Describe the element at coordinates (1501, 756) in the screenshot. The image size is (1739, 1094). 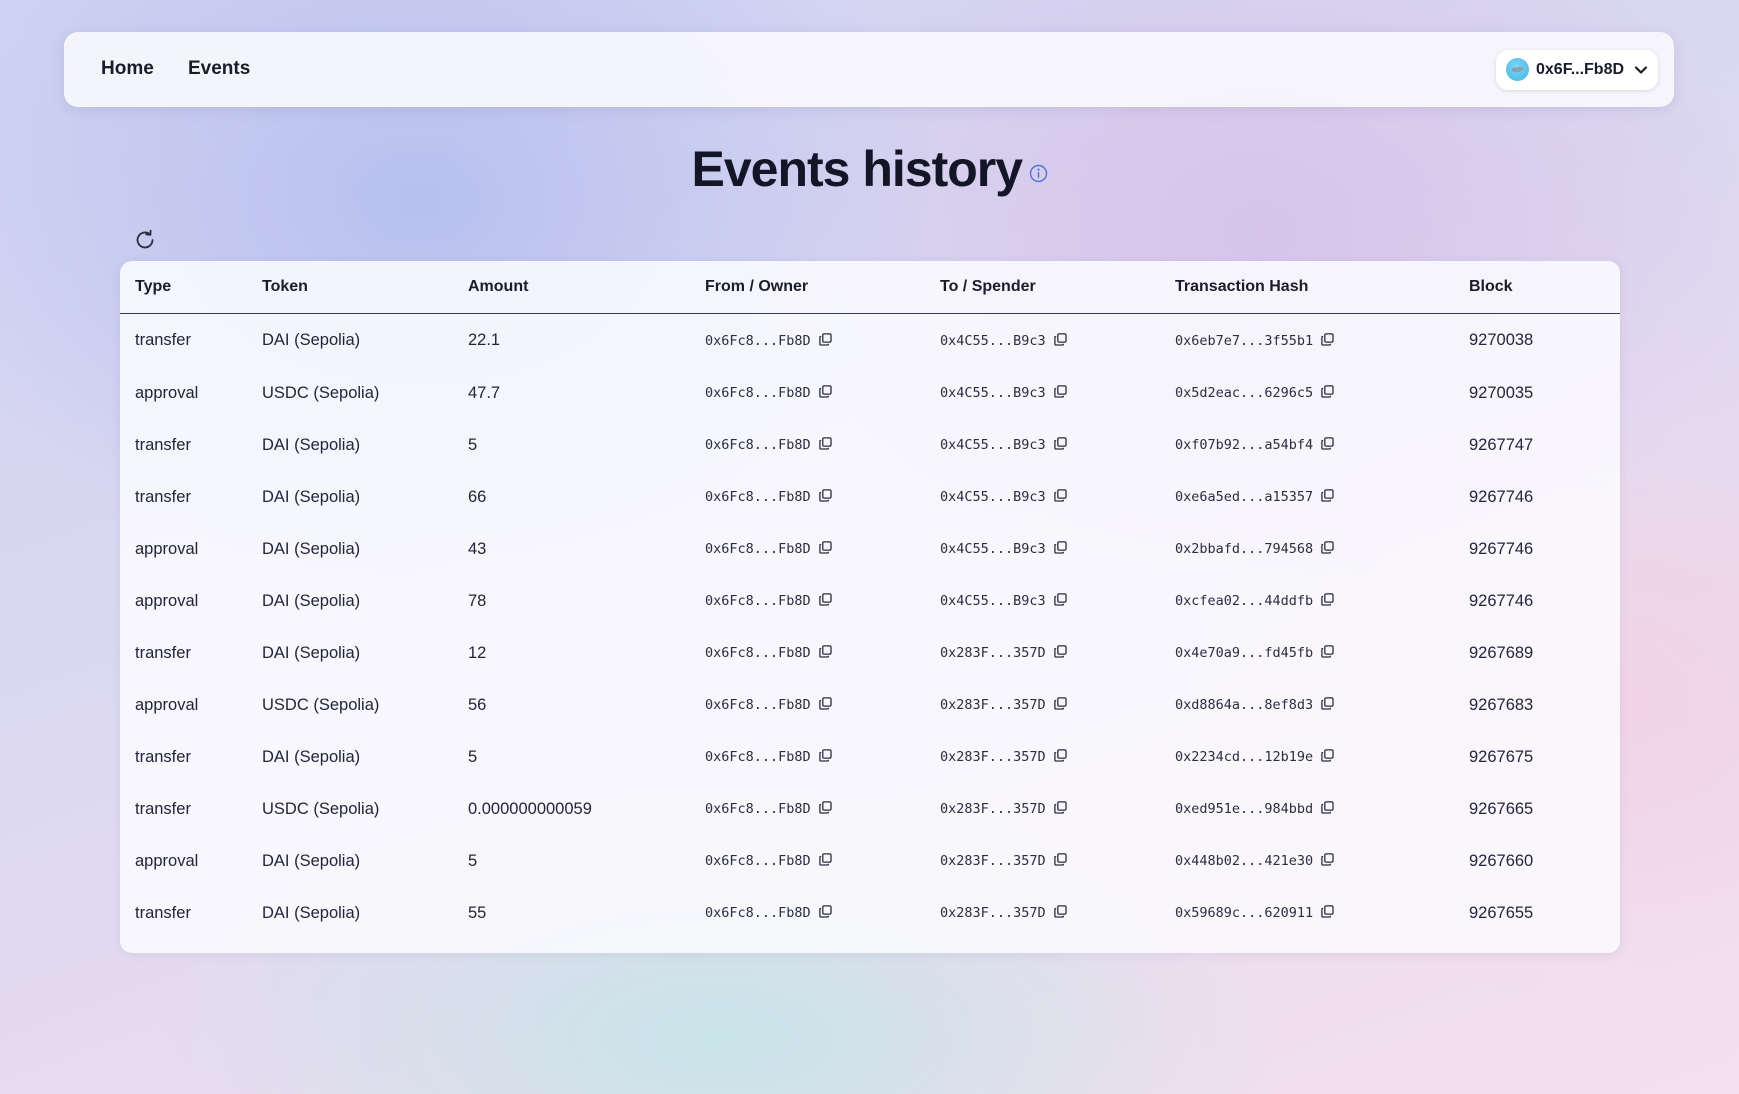
I see `cell-block-value: 9267675` at that location.